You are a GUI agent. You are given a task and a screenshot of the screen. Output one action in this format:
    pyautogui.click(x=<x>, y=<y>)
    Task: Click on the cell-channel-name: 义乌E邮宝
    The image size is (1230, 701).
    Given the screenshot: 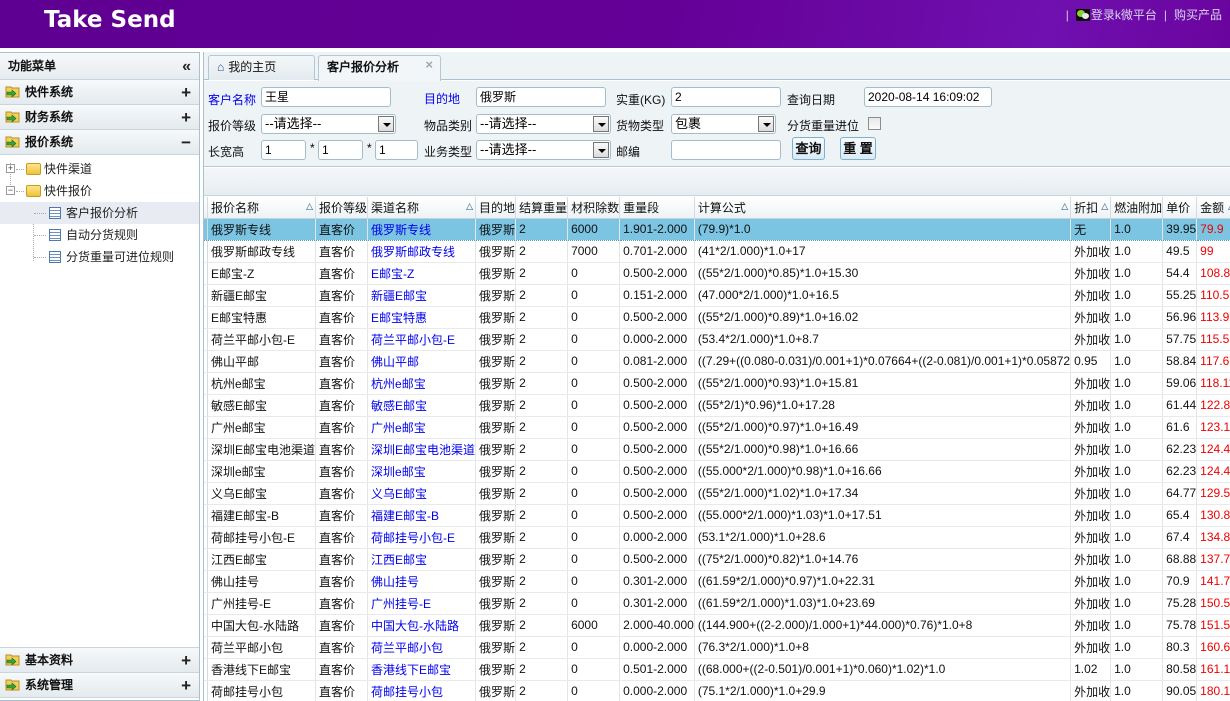 What is the action you would take?
    pyautogui.click(x=422, y=493)
    